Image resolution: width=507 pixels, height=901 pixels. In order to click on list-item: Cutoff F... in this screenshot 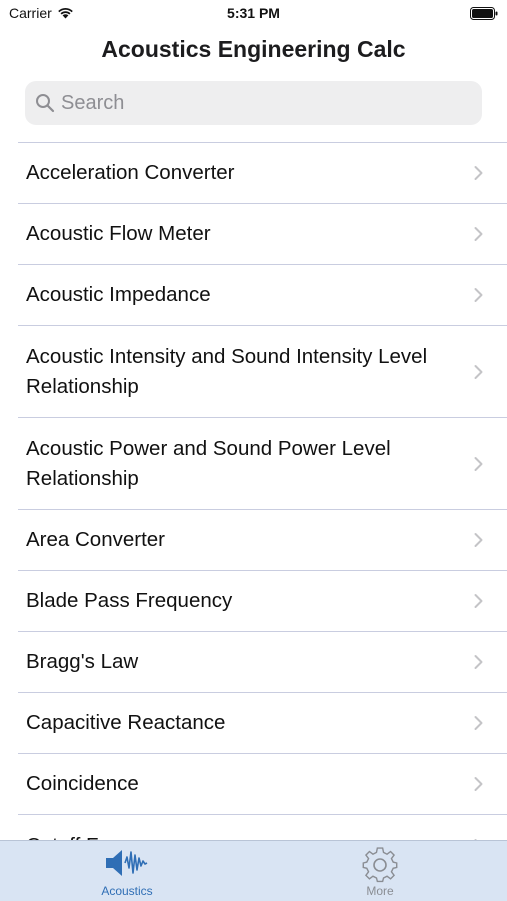, I will do `click(262, 827)`.